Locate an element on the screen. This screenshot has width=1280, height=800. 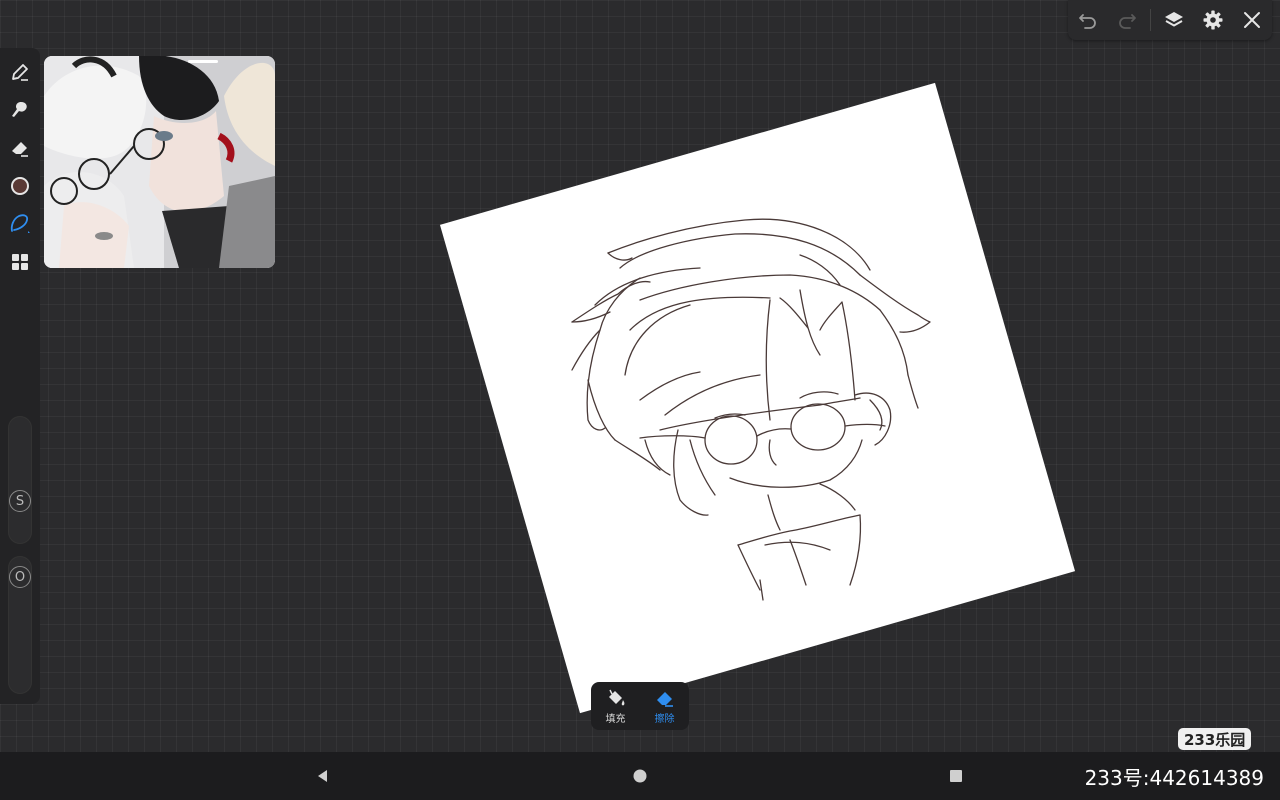
size-slider-label: S is located at coordinates (20, 501).